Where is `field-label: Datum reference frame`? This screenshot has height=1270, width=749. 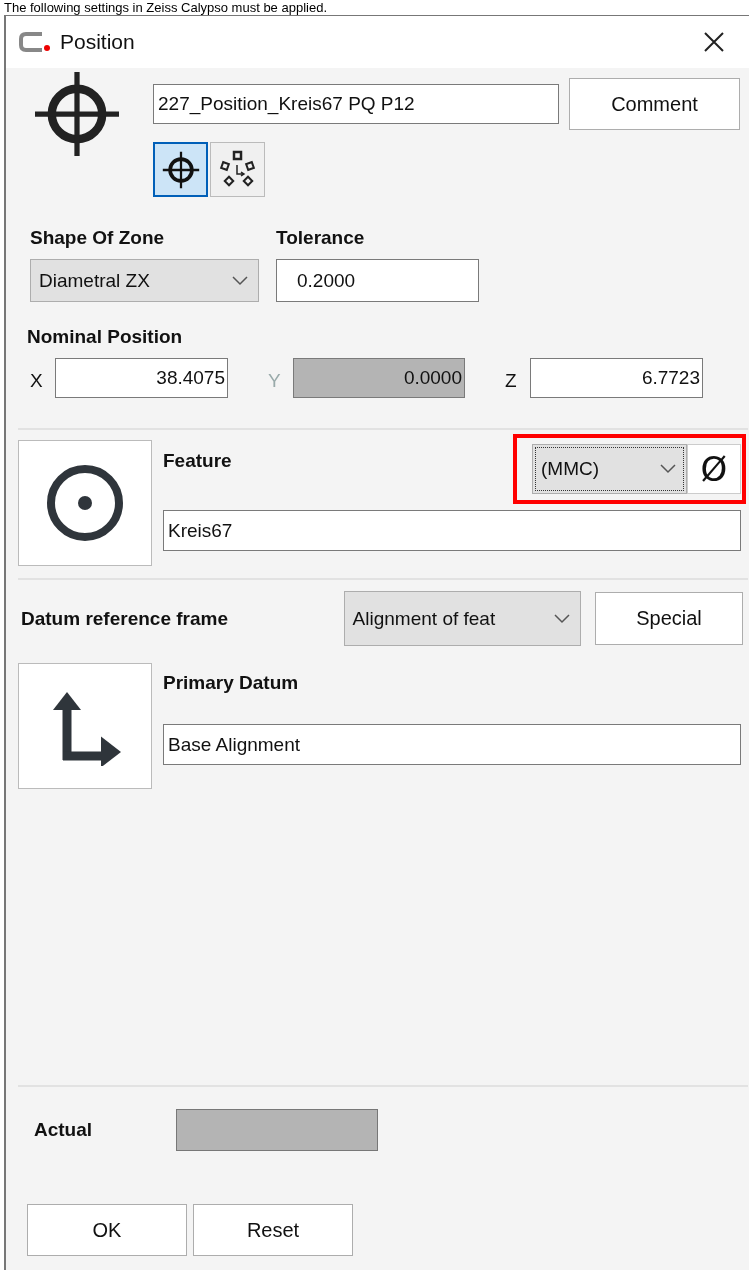
field-label: Datum reference frame is located at coordinates (124, 618).